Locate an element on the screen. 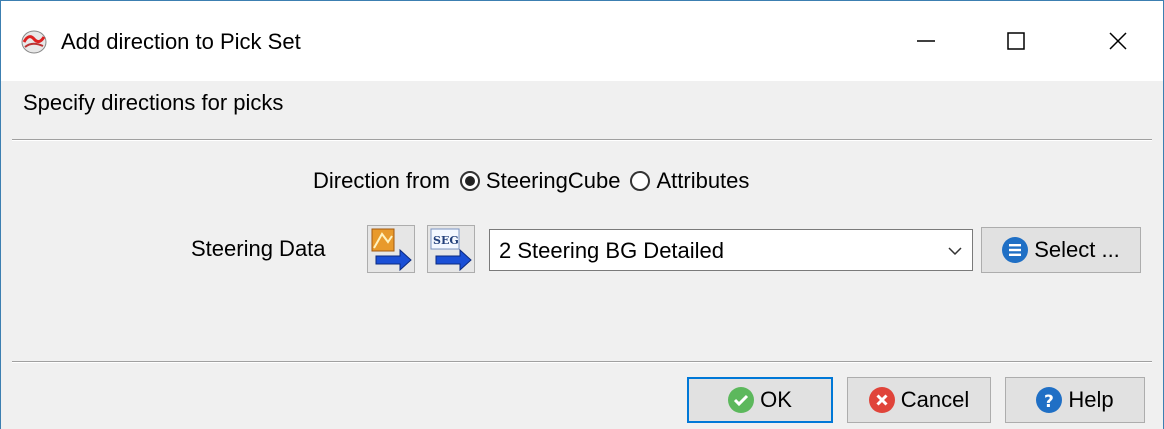  close-icon is located at coordinates (1118, 41).